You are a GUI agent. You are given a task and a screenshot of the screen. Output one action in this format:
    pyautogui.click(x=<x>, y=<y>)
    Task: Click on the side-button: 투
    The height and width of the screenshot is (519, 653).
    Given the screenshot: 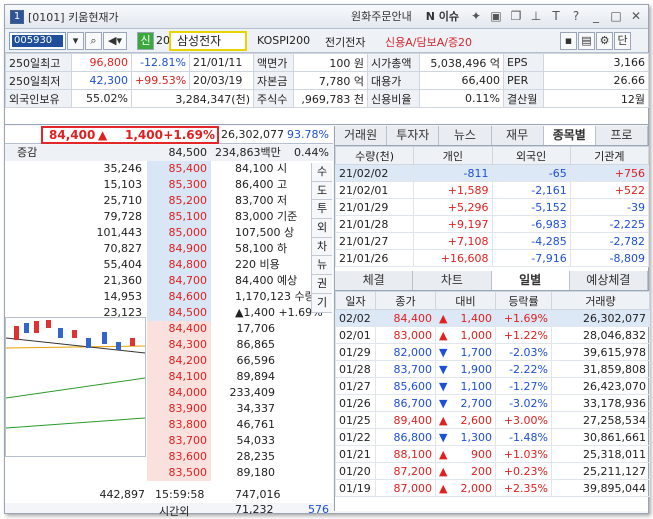 What is the action you would take?
    pyautogui.click(x=322, y=210)
    